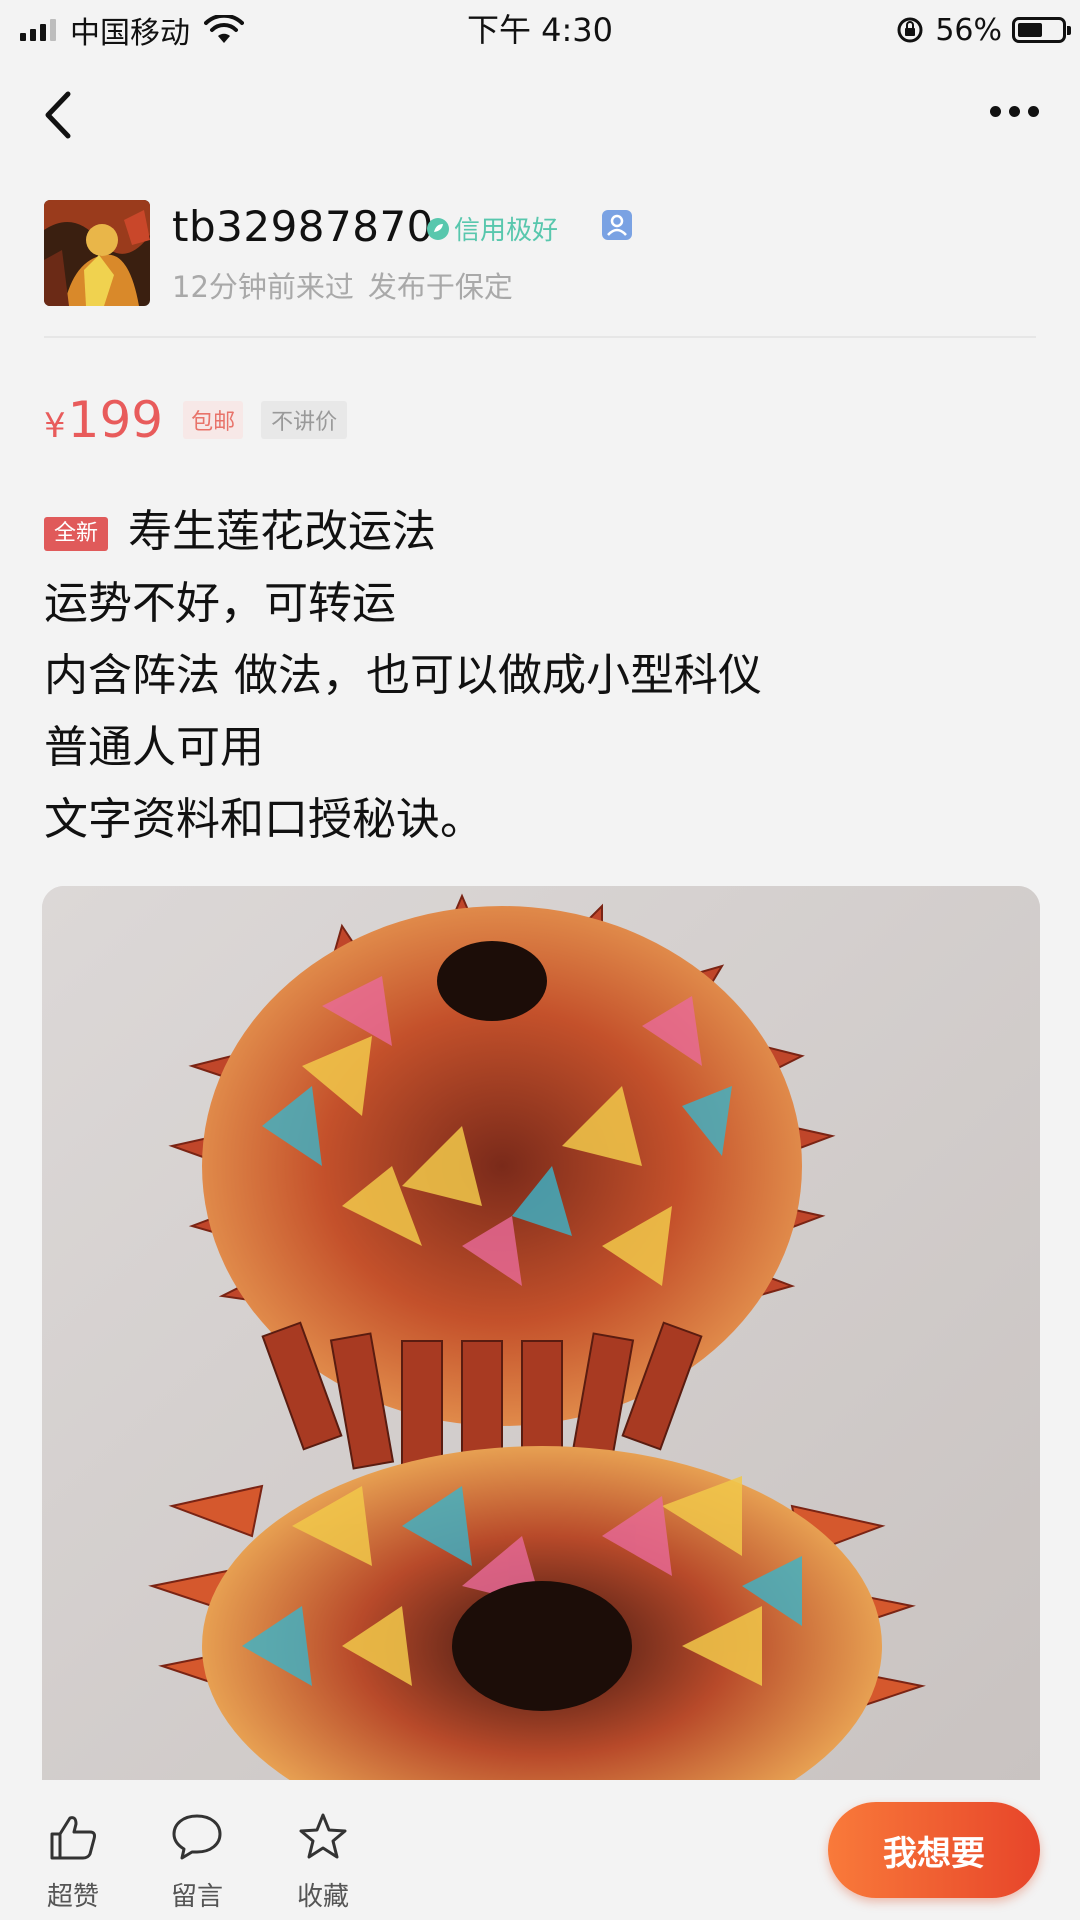 The image size is (1080, 1920). I want to click on seller-info: tb32987870 信用极好 12分钟前来过 发布于保定, so click(544, 255).